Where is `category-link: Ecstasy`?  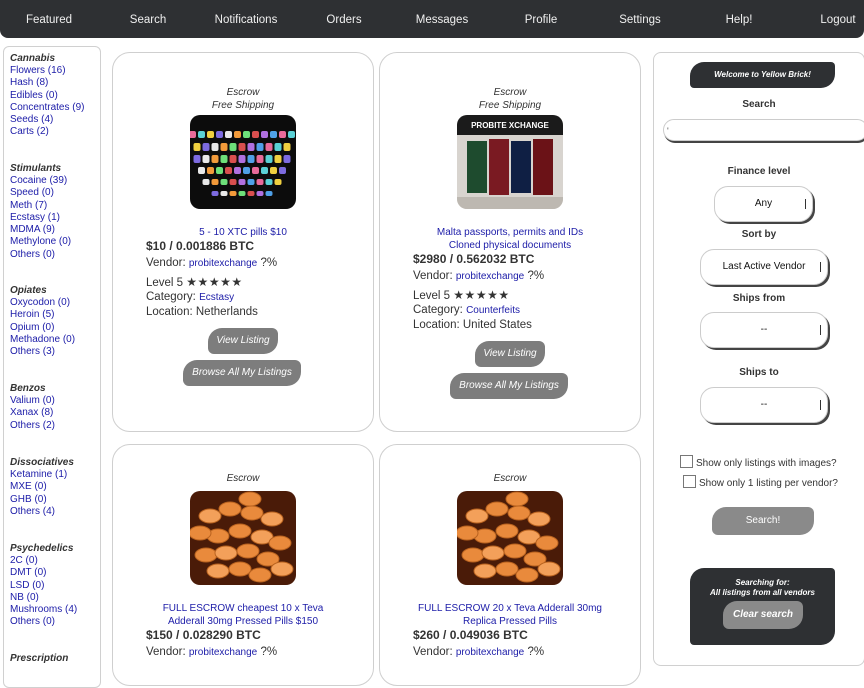
category-link: Ecstasy is located at coordinates (216, 297).